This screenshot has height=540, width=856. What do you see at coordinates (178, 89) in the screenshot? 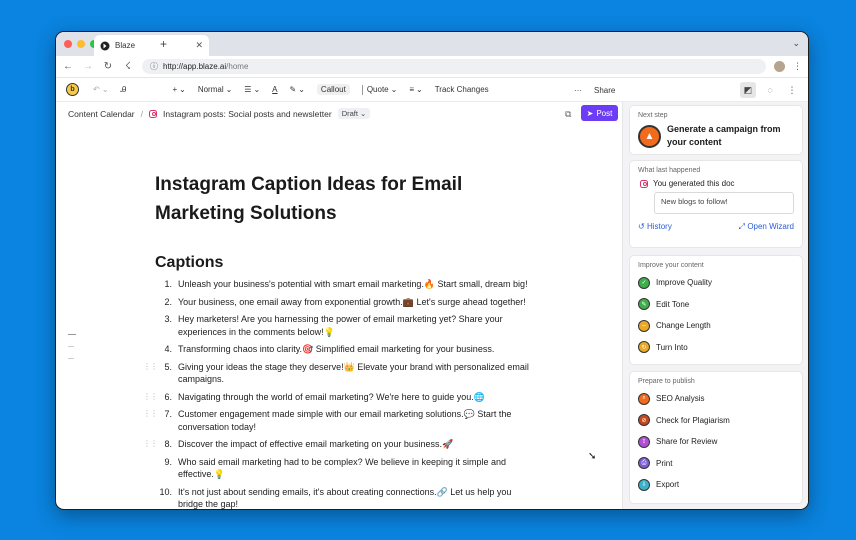
I see `insert-block-button: + ⌄` at bounding box center [178, 89].